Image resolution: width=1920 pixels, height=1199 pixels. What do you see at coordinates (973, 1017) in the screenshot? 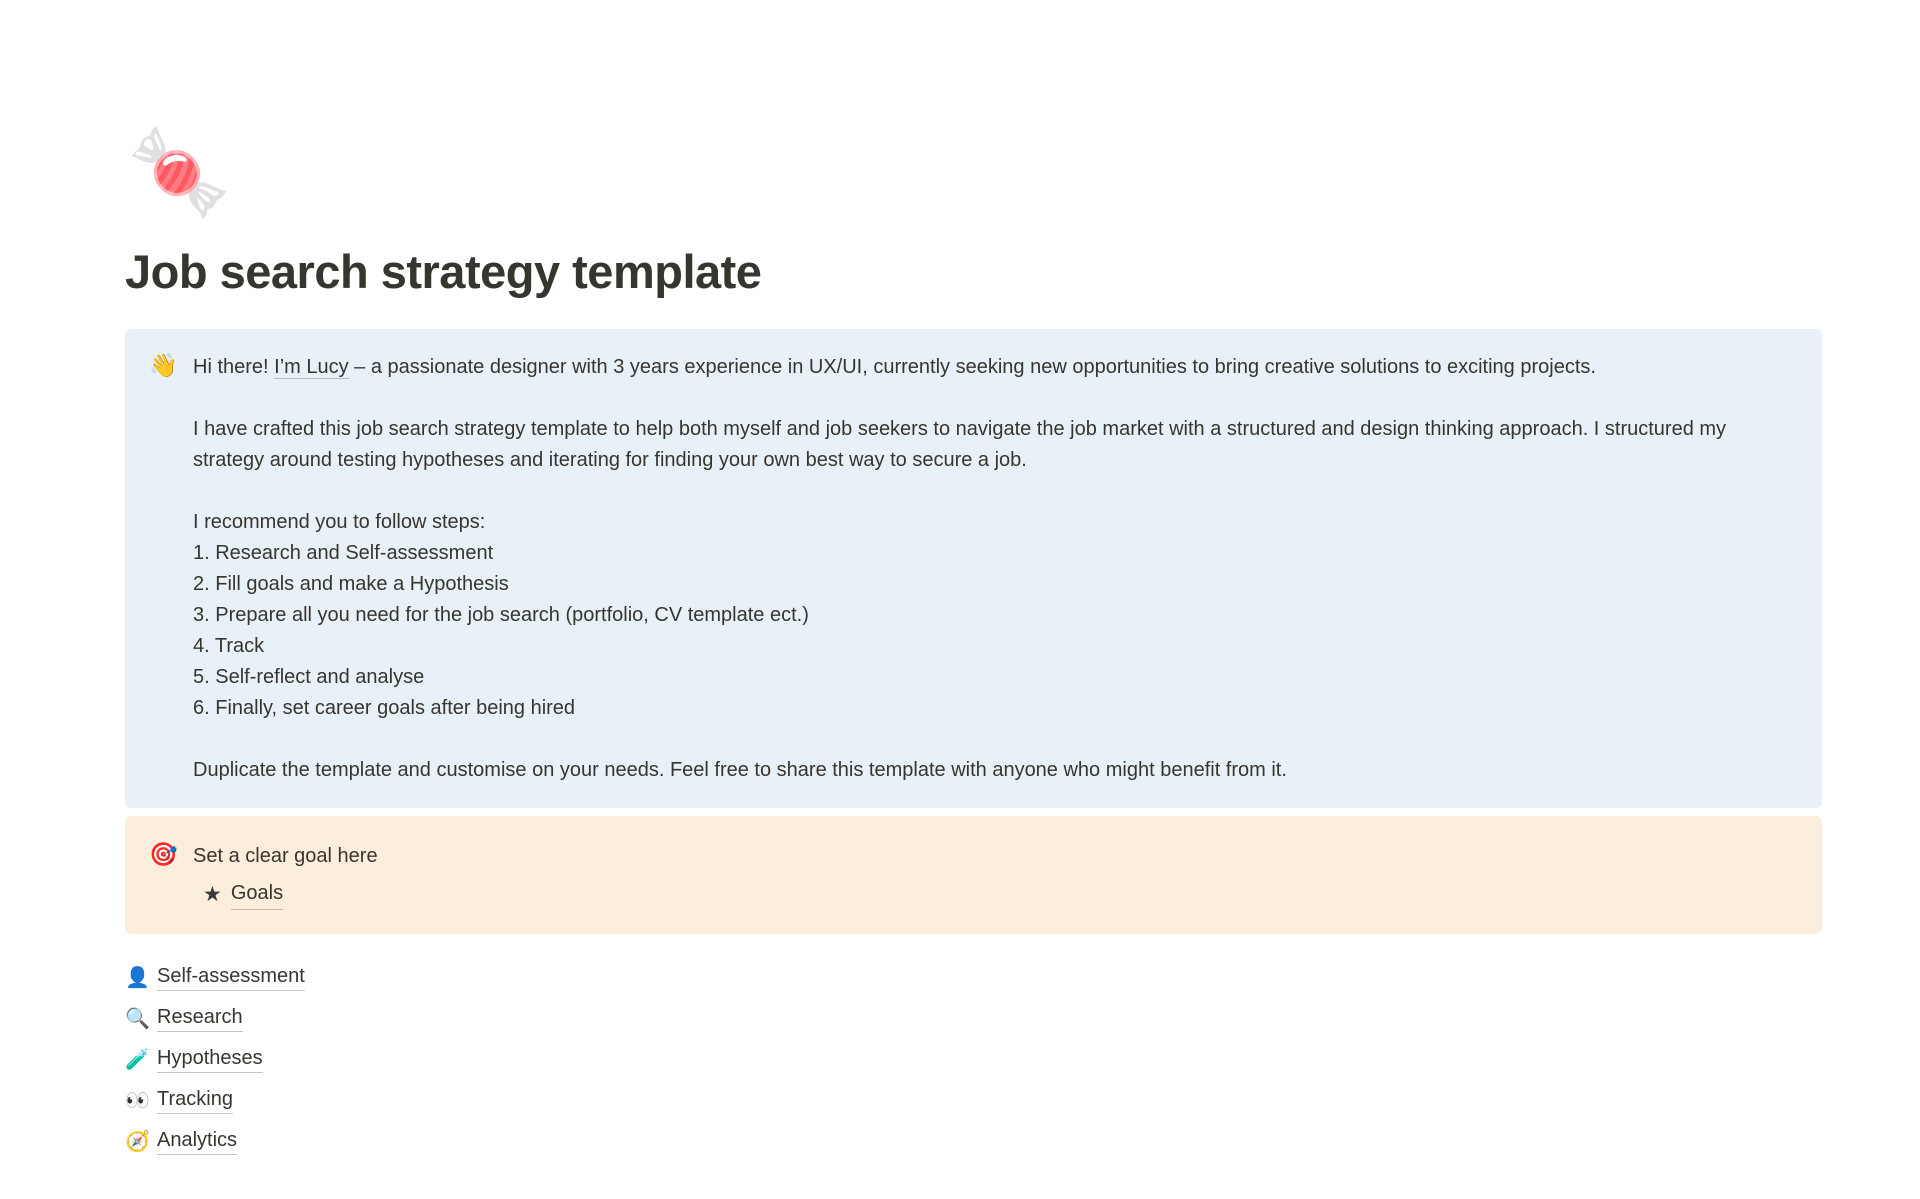
I see `page-link-research: 🔍 Research` at bounding box center [973, 1017].